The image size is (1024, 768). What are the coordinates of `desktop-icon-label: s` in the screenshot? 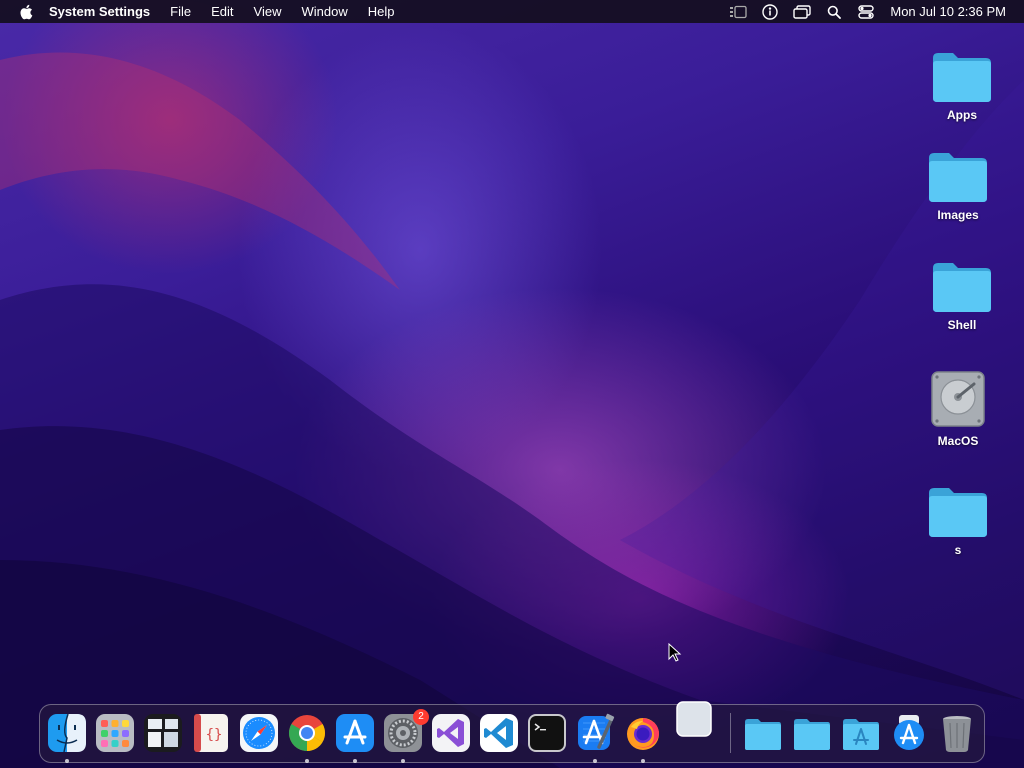 It's located at (958, 550).